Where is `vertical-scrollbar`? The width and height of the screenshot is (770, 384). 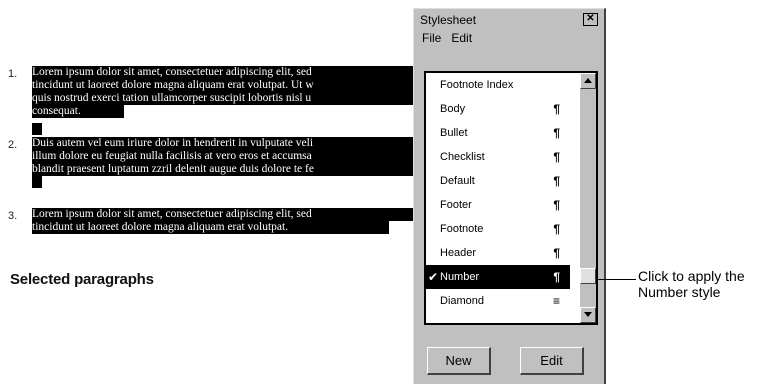
vertical-scrollbar is located at coordinates (588, 198).